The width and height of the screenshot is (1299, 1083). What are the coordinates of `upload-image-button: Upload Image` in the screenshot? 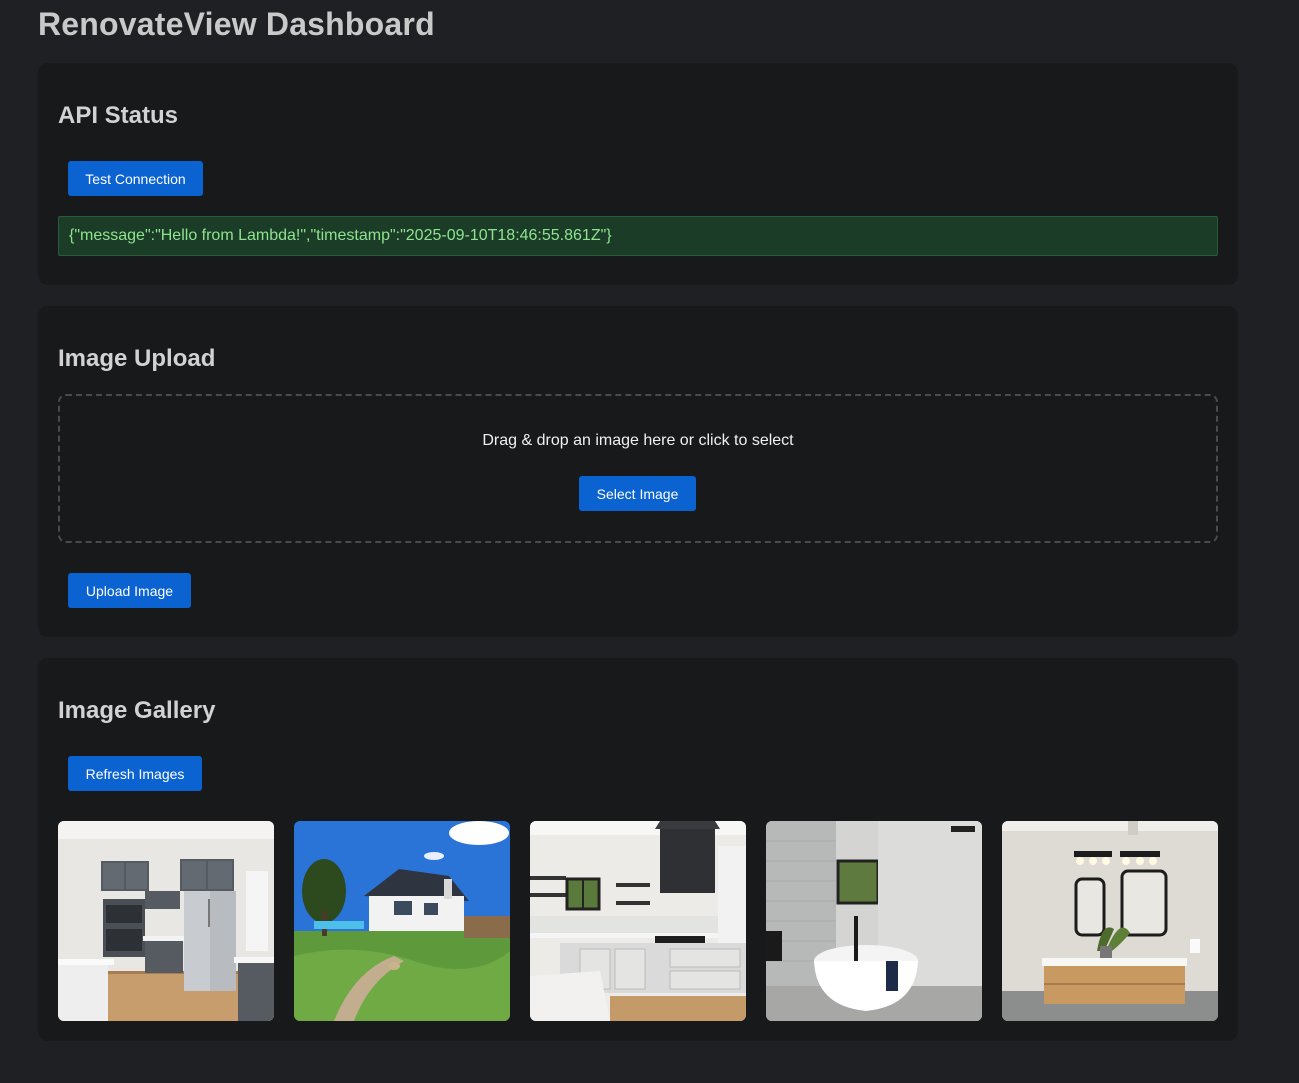 It's located at (129, 590).